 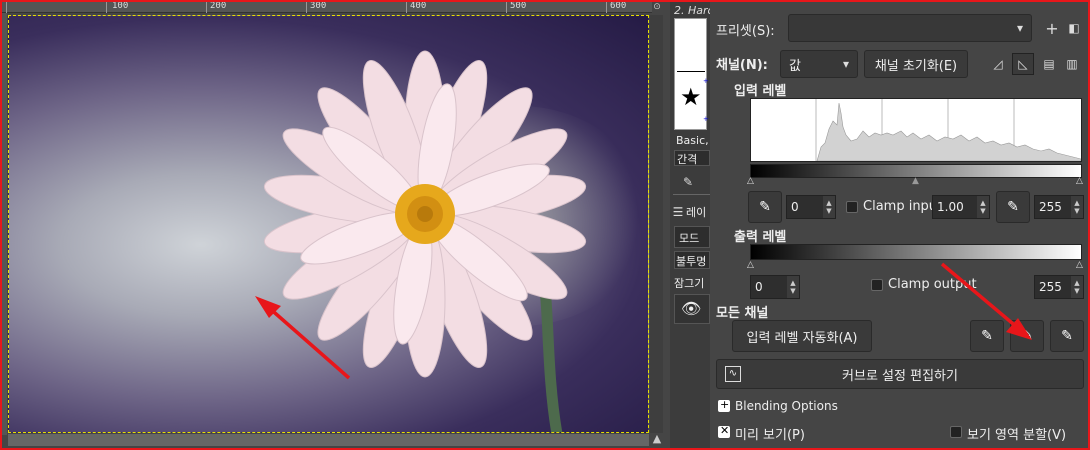 I want to click on log-histogram-icon: ◺, so click(x=1023, y=64).